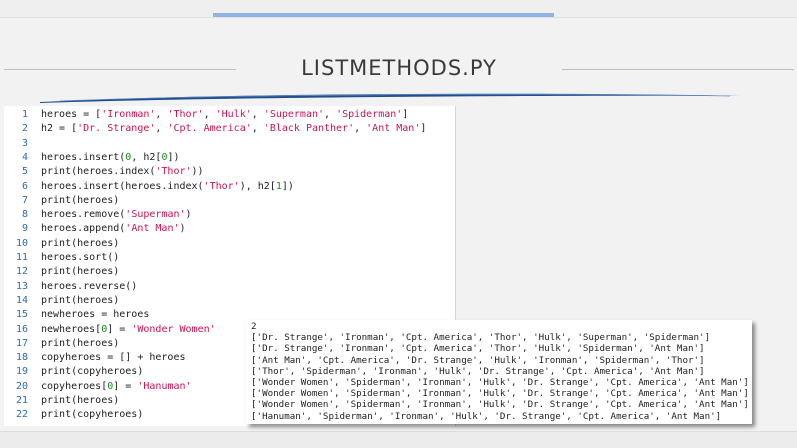  What do you see at coordinates (21, 343) in the screenshot?
I see `line-number: 17` at bounding box center [21, 343].